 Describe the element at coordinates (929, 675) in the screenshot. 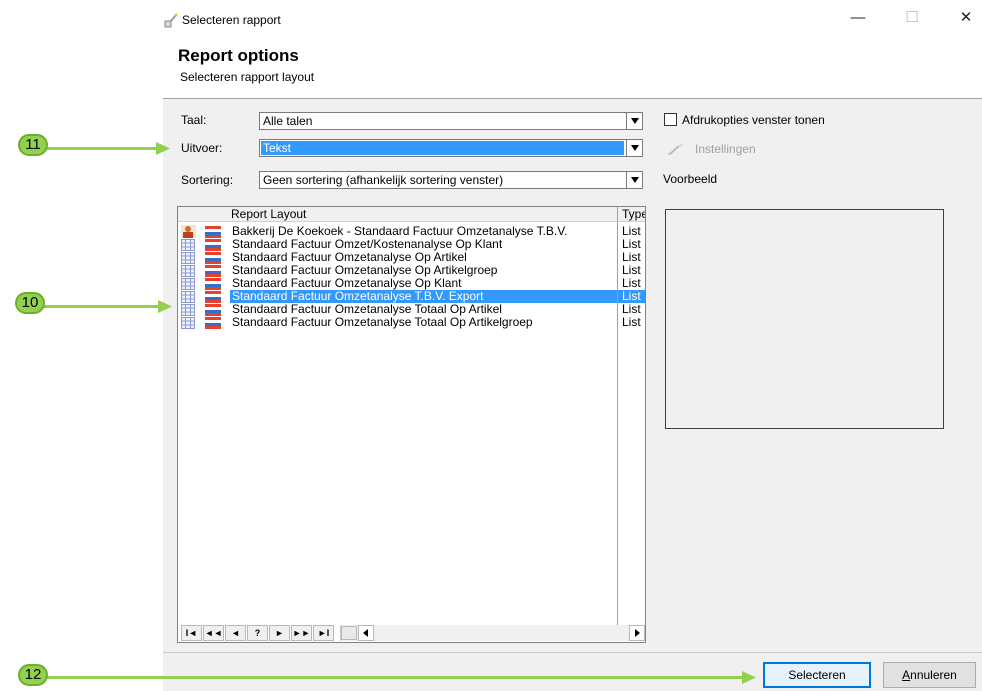

I see `cancel-button: Annuleren` at that location.